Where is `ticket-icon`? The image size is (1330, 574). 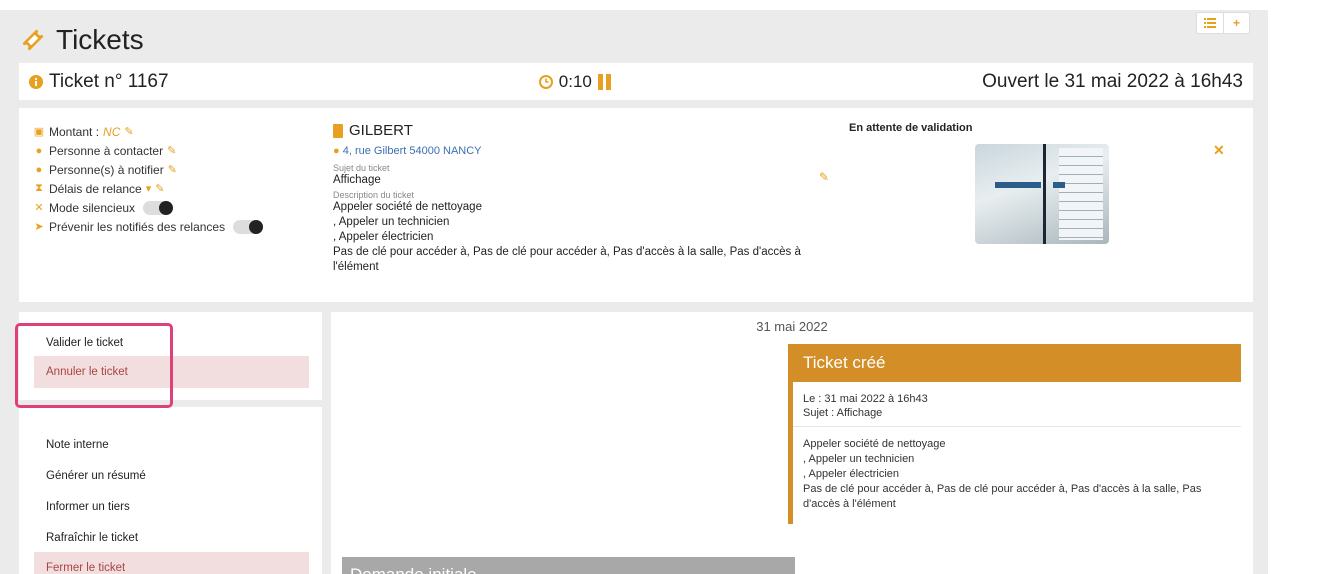 ticket-icon is located at coordinates (33, 40).